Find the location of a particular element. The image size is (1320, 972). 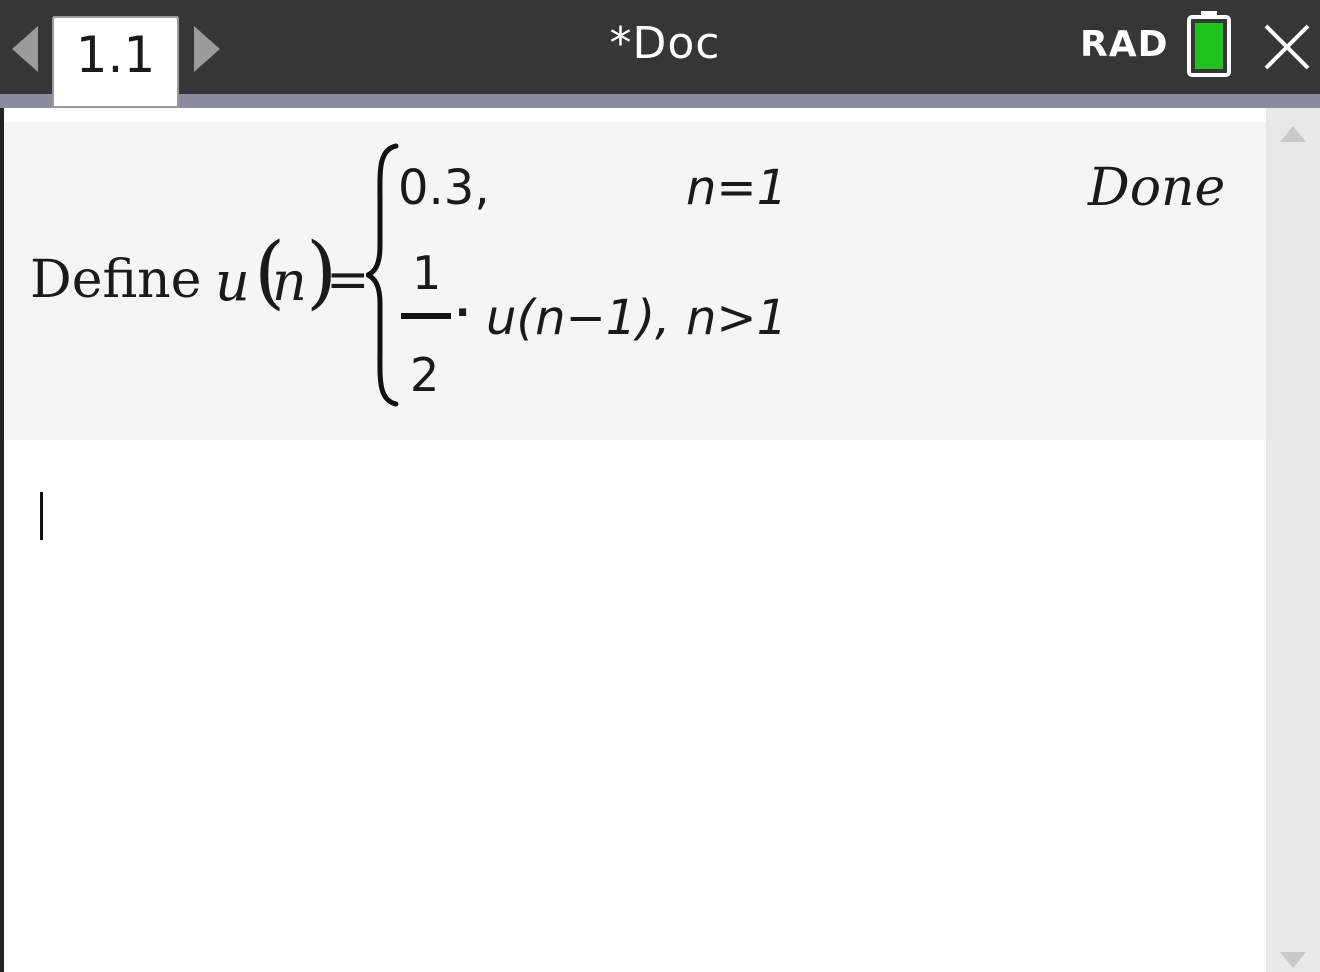

scroll-down-icon is located at coordinates (1293, 960).